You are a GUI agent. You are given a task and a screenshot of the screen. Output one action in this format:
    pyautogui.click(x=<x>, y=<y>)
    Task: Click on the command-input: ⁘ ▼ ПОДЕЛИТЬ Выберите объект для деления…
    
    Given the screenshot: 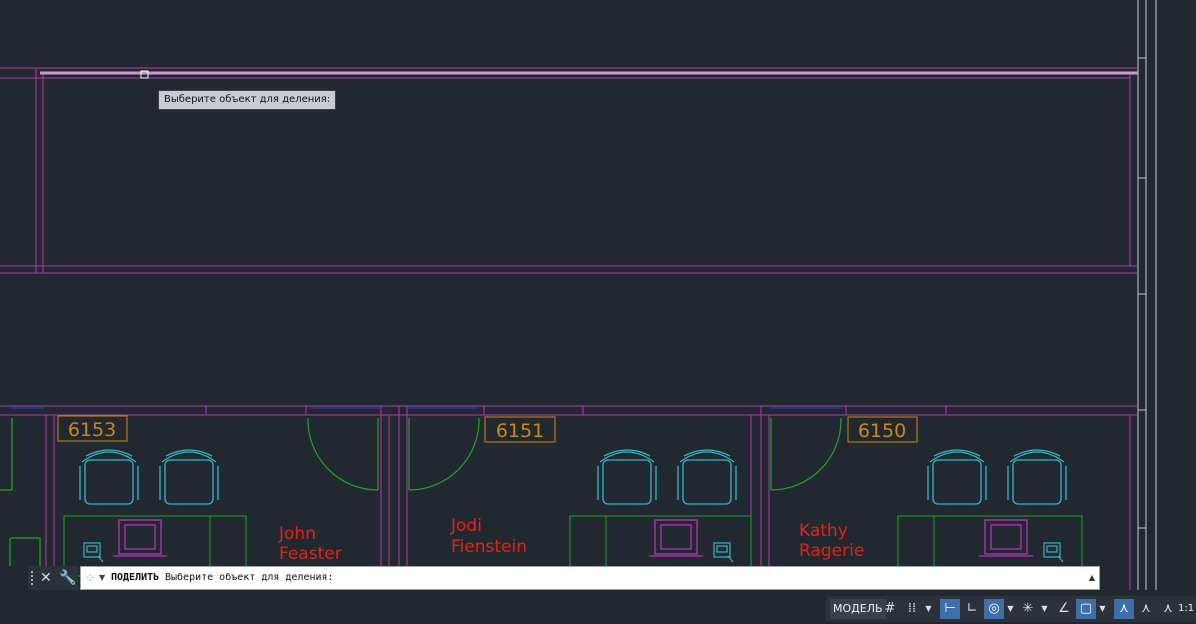 What is the action you would take?
    pyautogui.click(x=590, y=578)
    